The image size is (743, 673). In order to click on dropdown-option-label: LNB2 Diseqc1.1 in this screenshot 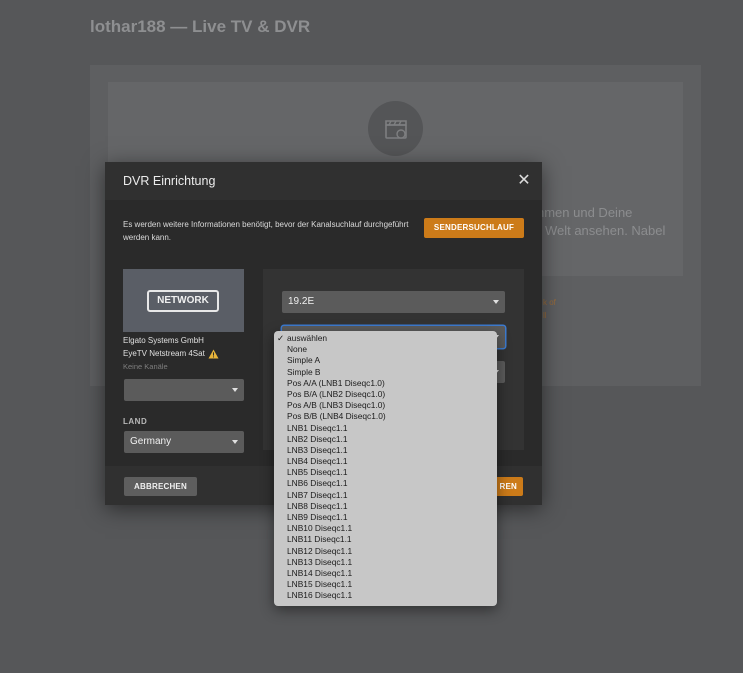, I will do `click(317, 438)`.